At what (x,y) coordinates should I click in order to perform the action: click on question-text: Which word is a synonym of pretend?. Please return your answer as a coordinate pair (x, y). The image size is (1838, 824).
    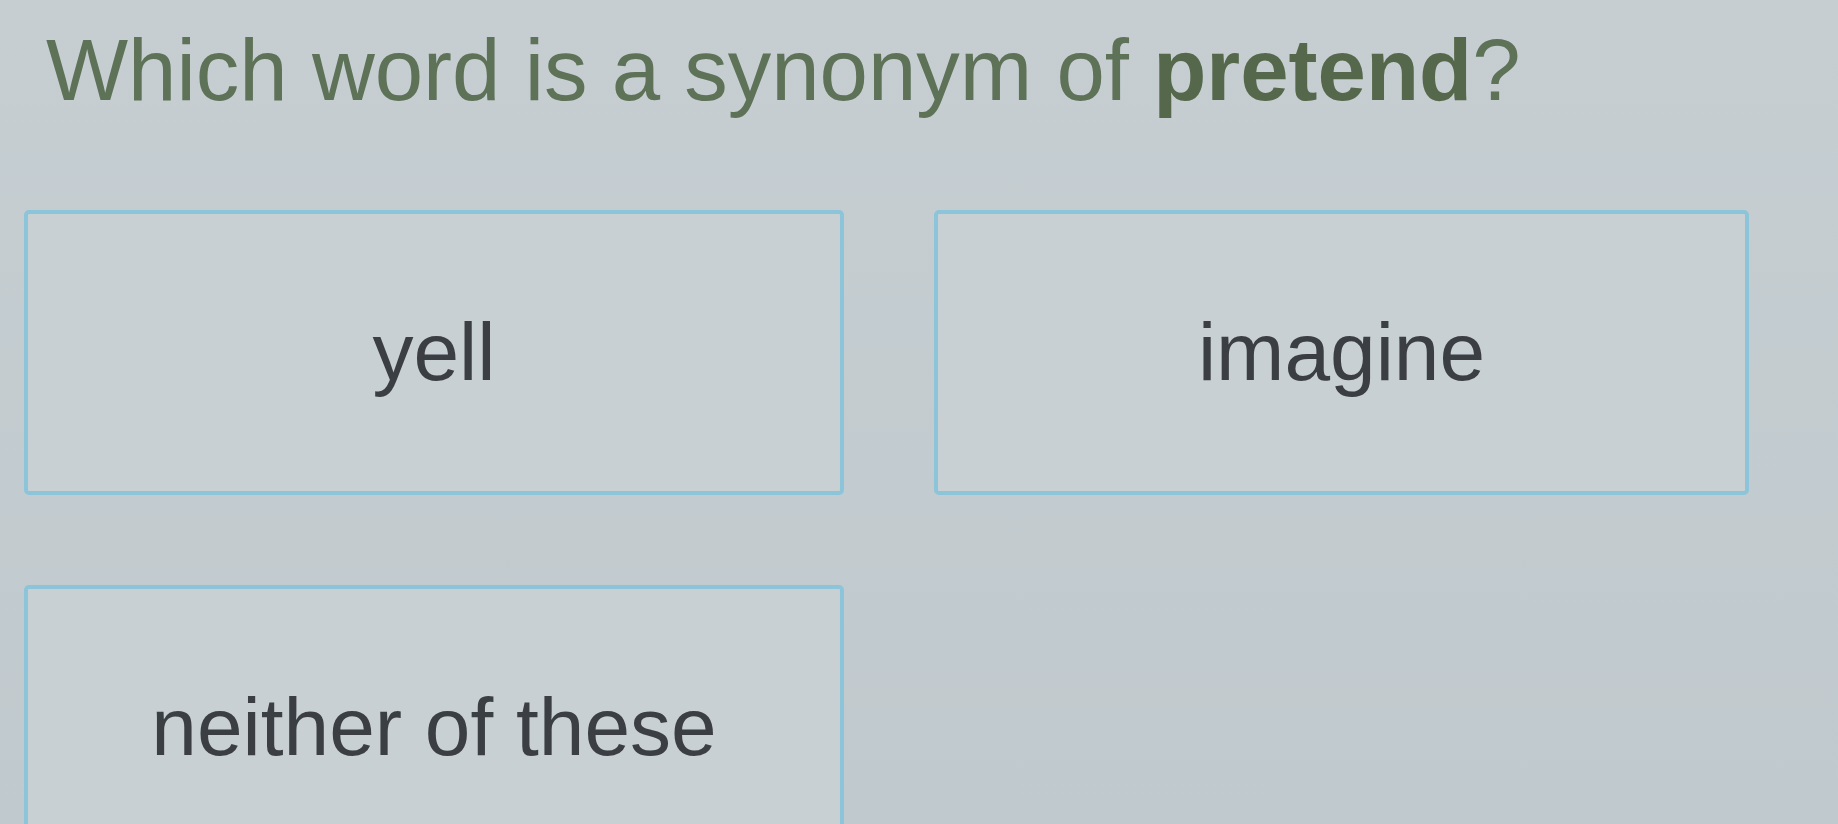
    Looking at the image, I should click on (783, 70).